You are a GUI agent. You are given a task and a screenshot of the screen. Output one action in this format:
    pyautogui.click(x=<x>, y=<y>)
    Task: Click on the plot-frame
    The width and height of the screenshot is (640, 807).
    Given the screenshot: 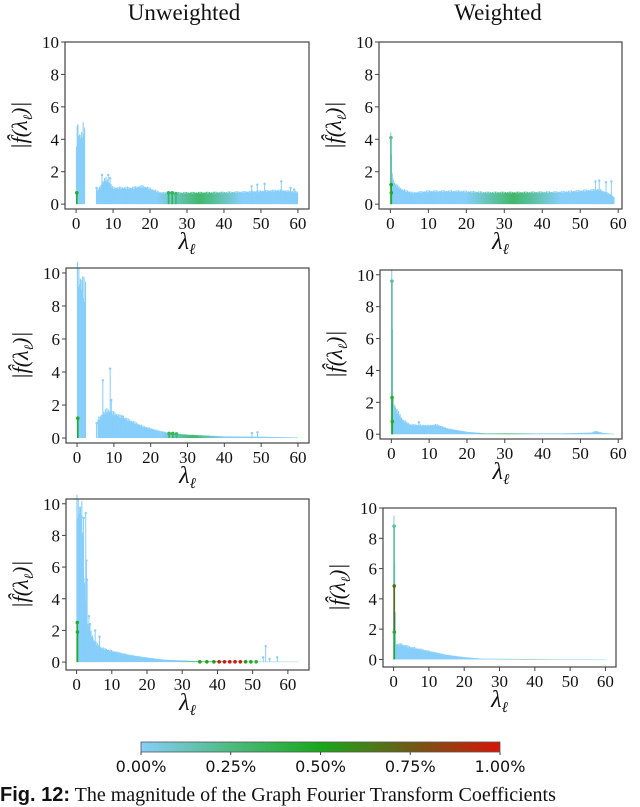 What is the action you would take?
    pyautogui.click(x=500, y=125)
    